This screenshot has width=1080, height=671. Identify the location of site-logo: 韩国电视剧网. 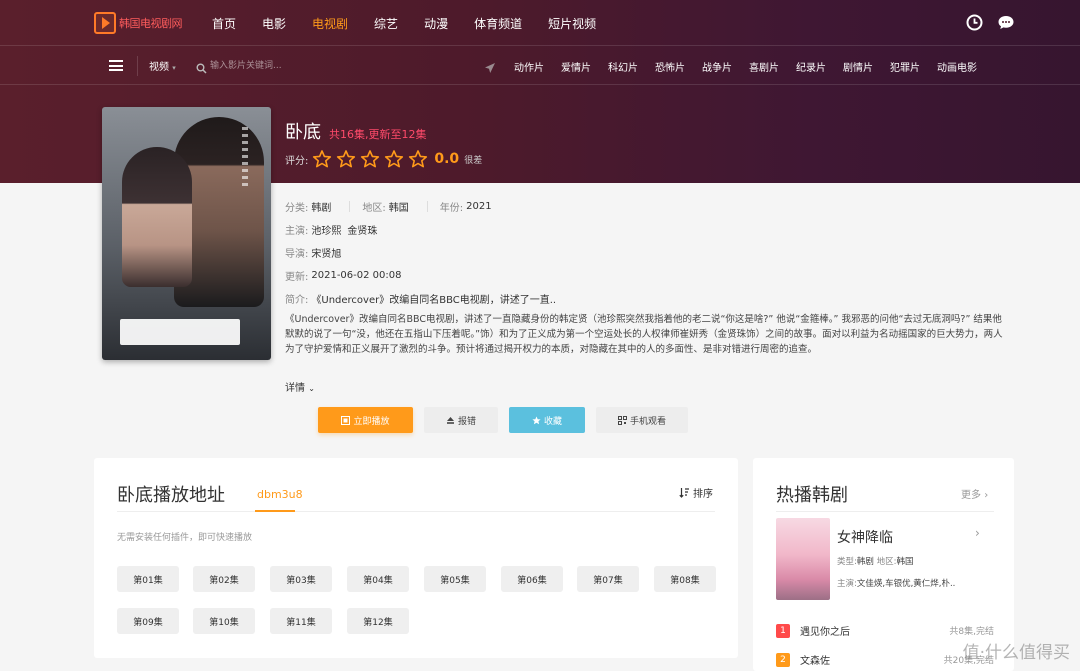
(138, 23).